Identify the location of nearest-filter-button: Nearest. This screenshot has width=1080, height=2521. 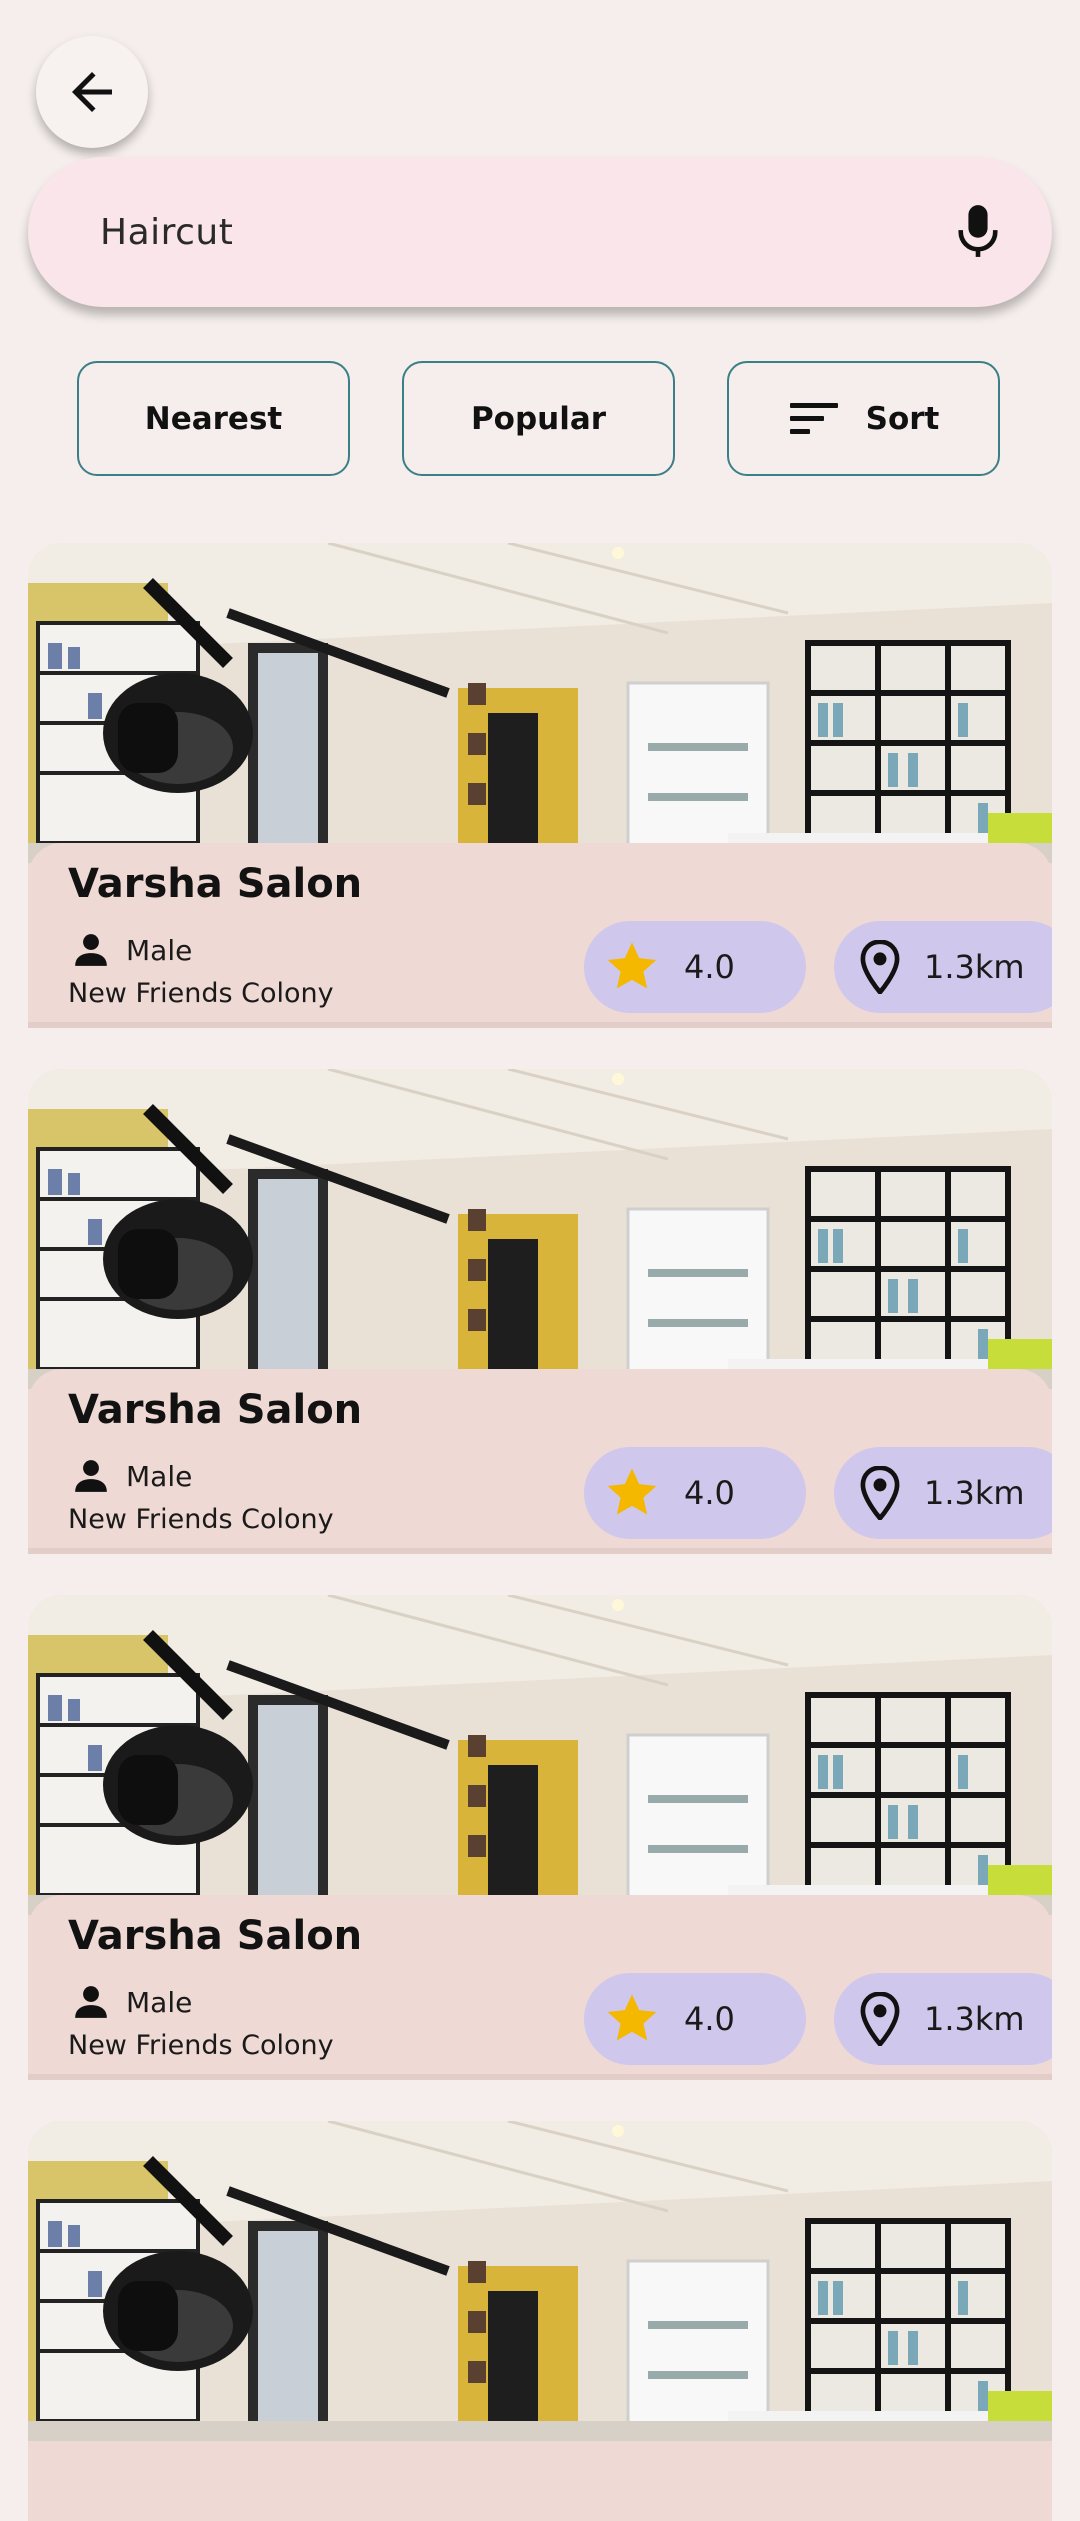
(213, 418).